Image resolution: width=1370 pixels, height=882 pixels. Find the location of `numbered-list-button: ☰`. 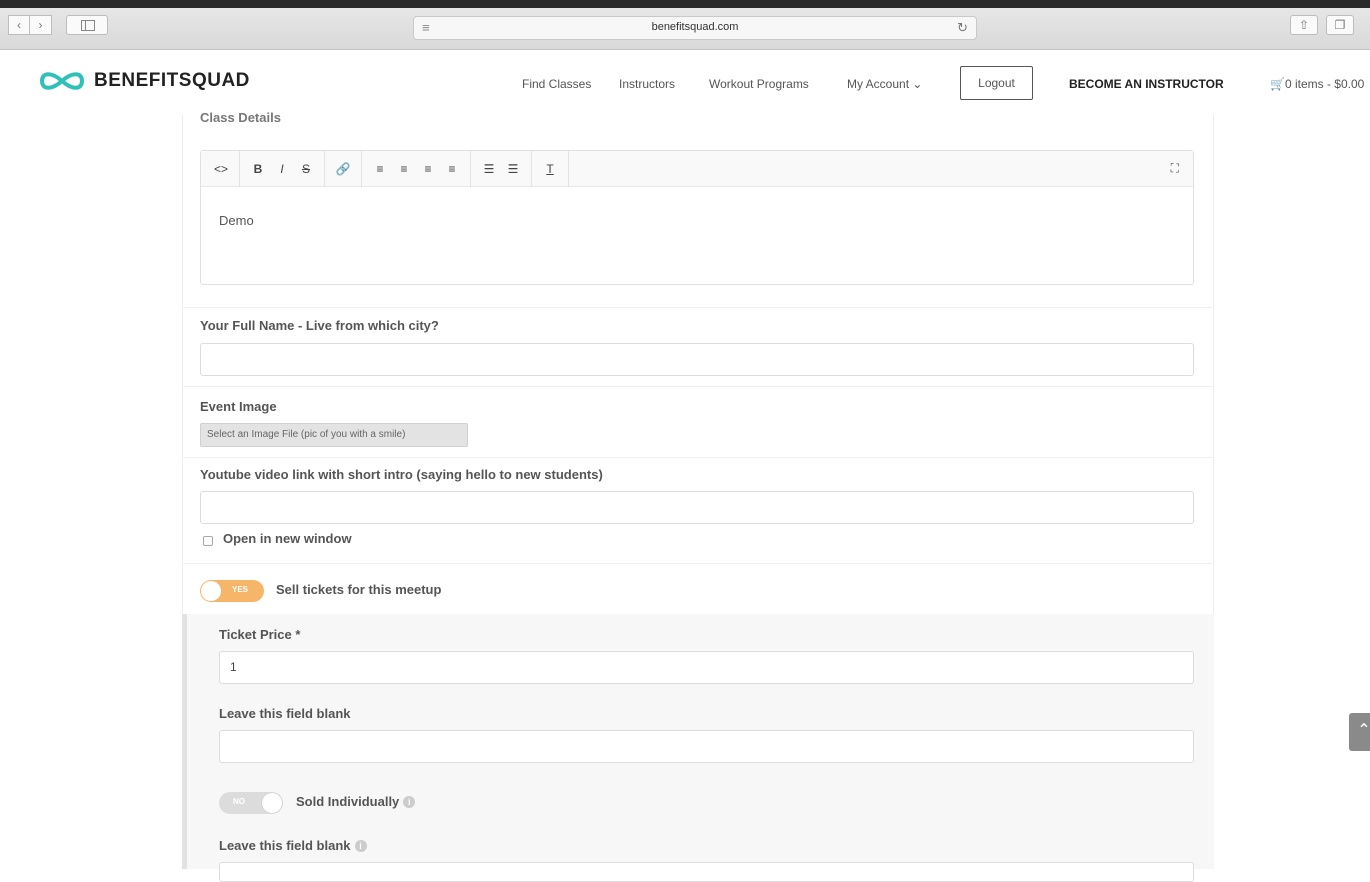

numbered-list-button: ☰ is located at coordinates (513, 169).